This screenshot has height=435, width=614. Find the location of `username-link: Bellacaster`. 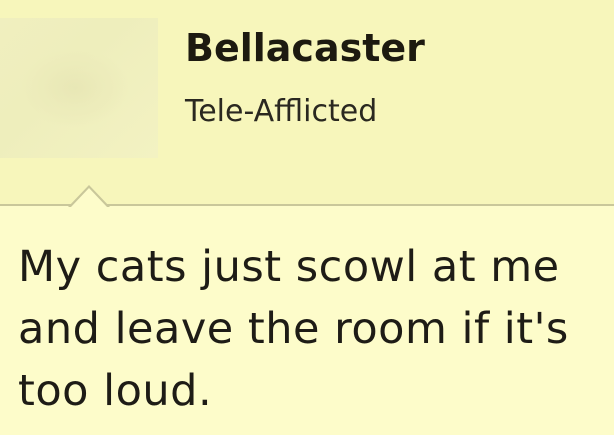

username-link: Bellacaster is located at coordinates (305, 48).